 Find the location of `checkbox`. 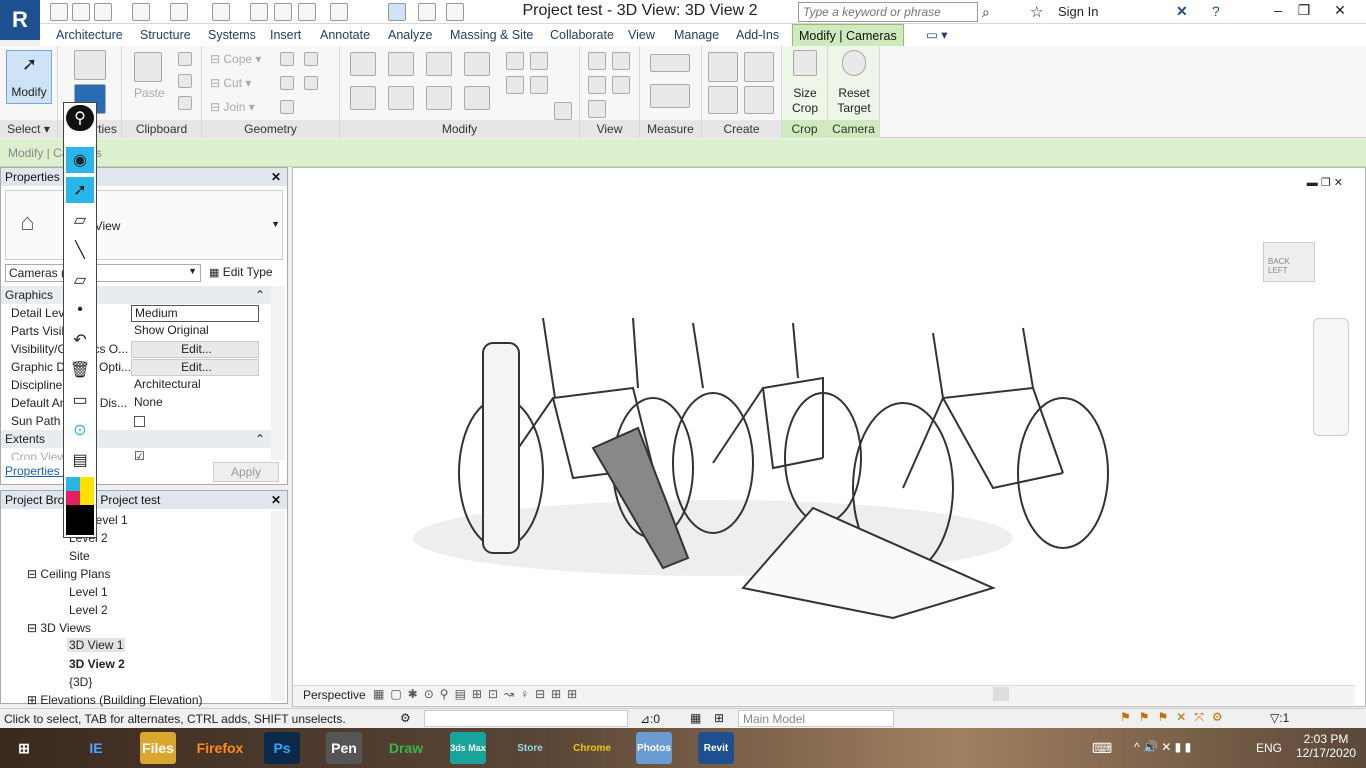

checkbox is located at coordinates (139, 421).